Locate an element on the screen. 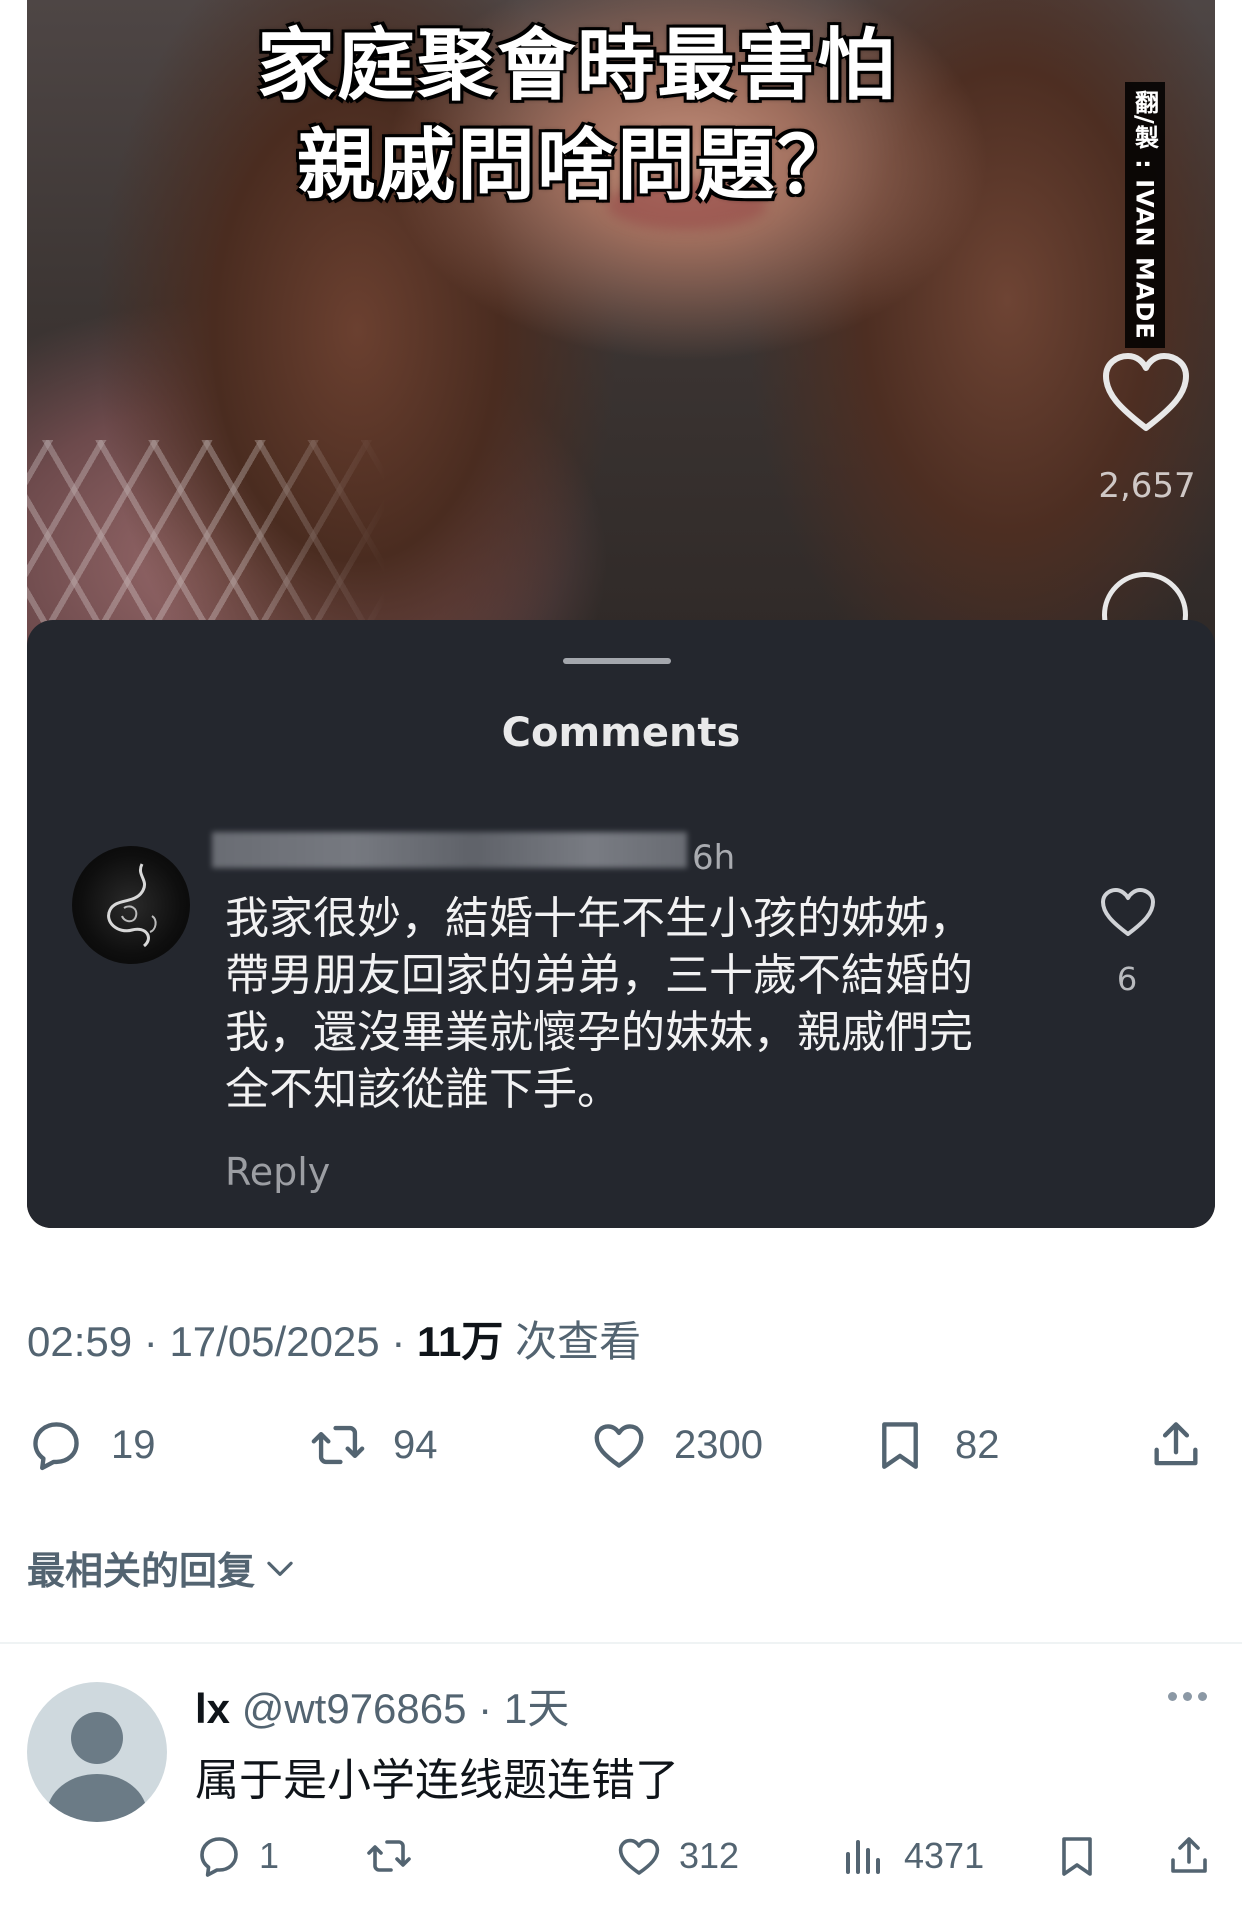 The height and width of the screenshot is (1910, 1242). tweet-meta: 02:59 · 17/05/2025 · 11万 次查看 is located at coordinates (334, 1338).